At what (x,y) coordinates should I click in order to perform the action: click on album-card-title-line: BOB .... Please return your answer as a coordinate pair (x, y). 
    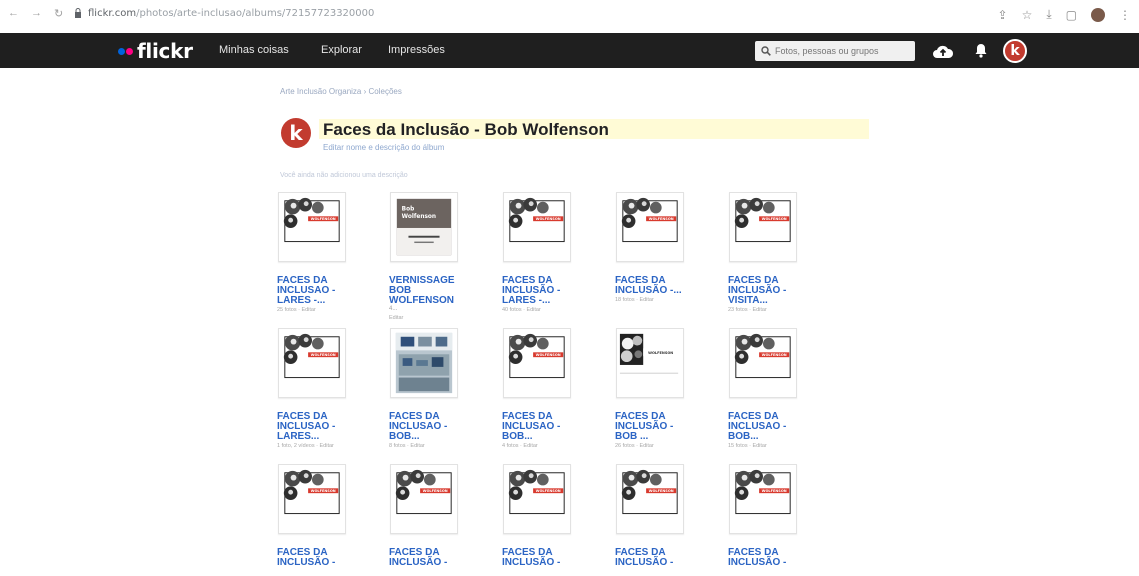
    Looking at the image, I should click on (632, 436).